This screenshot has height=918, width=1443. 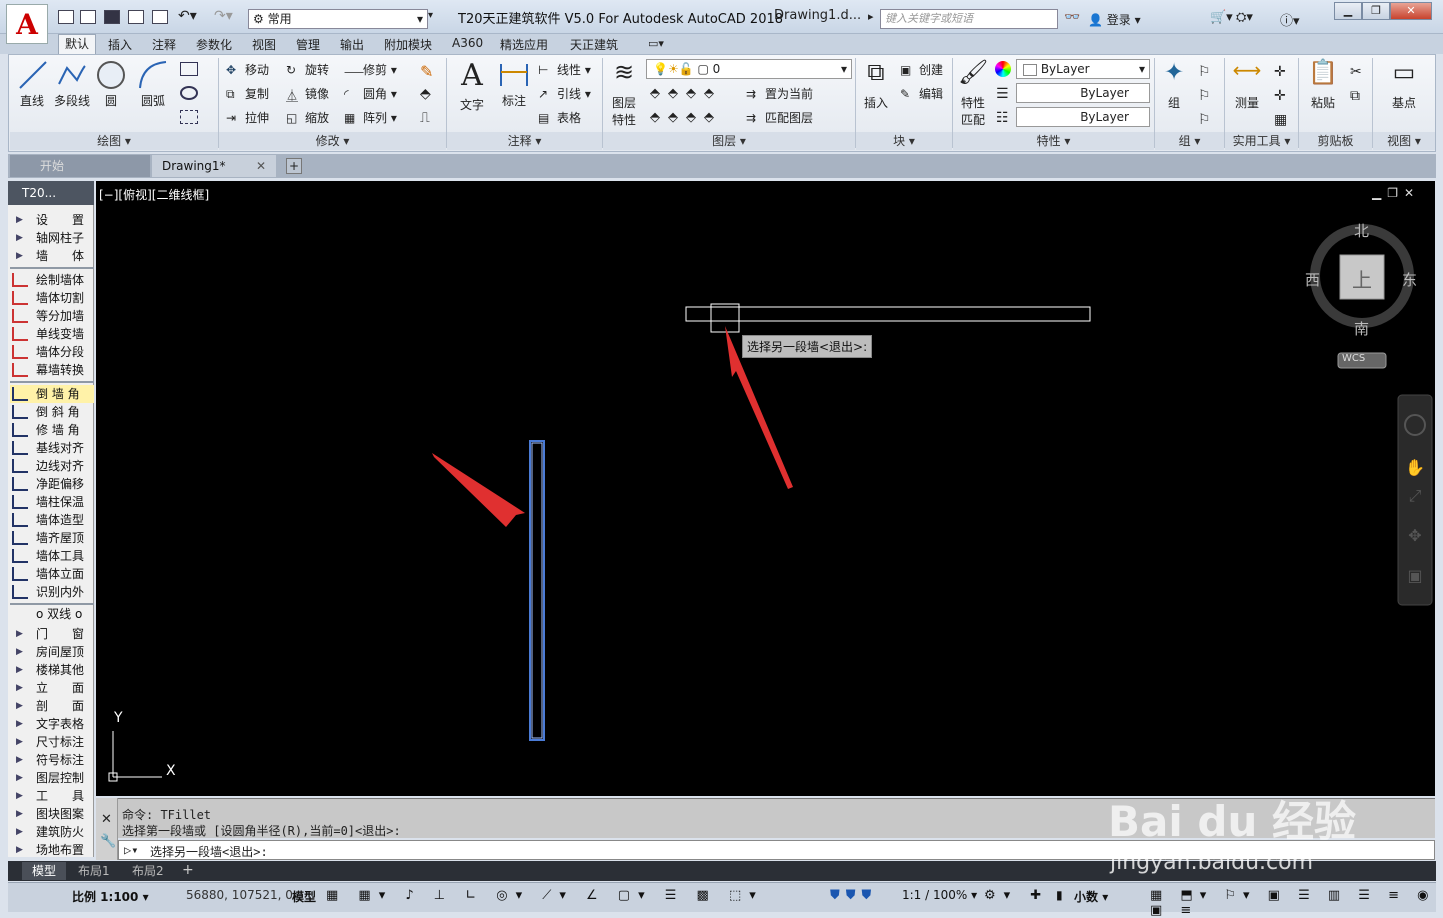 What do you see at coordinates (52, 592) in the screenshot?
I see `palette-item: 识别内外` at bounding box center [52, 592].